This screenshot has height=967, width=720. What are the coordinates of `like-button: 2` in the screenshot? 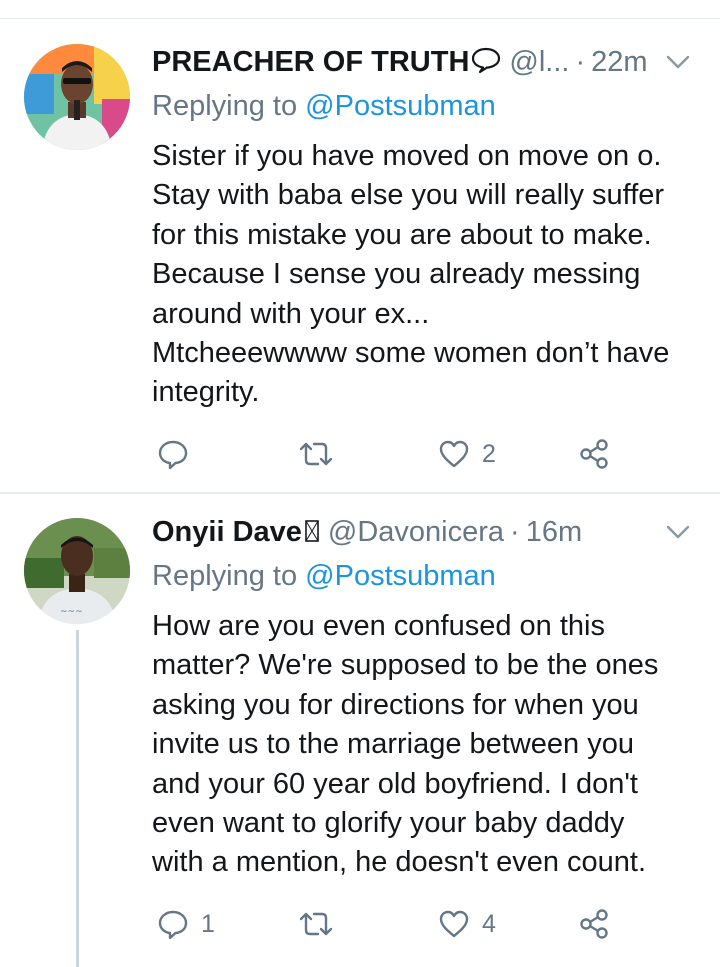 It's located at (467, 454).